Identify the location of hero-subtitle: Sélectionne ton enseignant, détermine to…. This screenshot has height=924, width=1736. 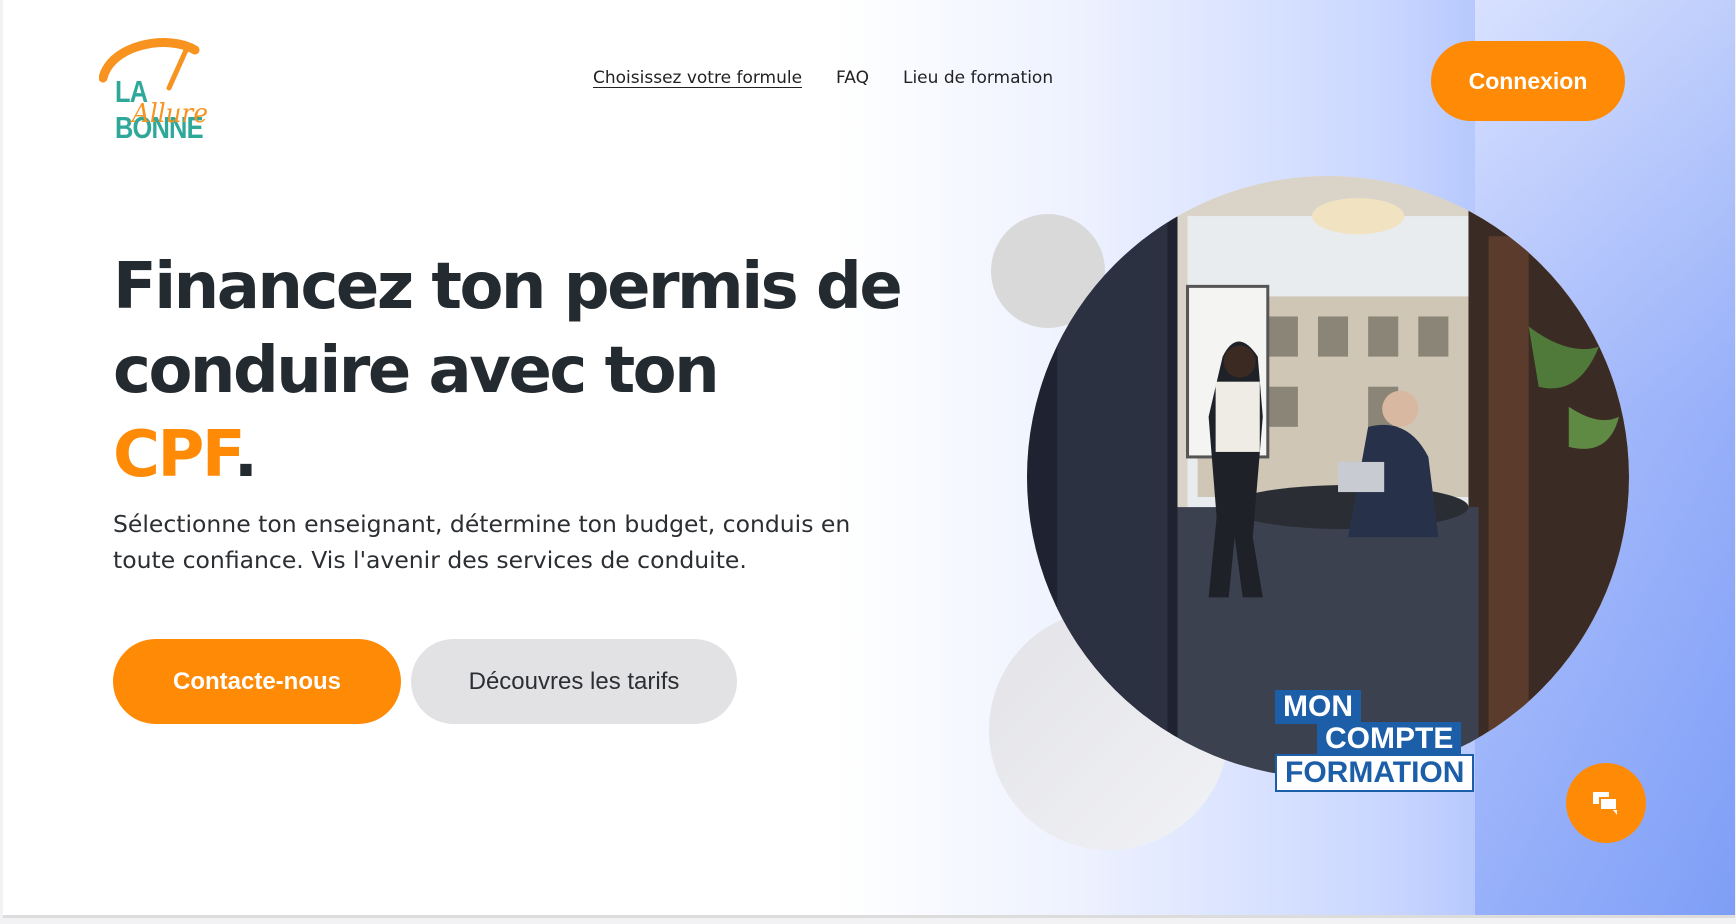
(482, 542).